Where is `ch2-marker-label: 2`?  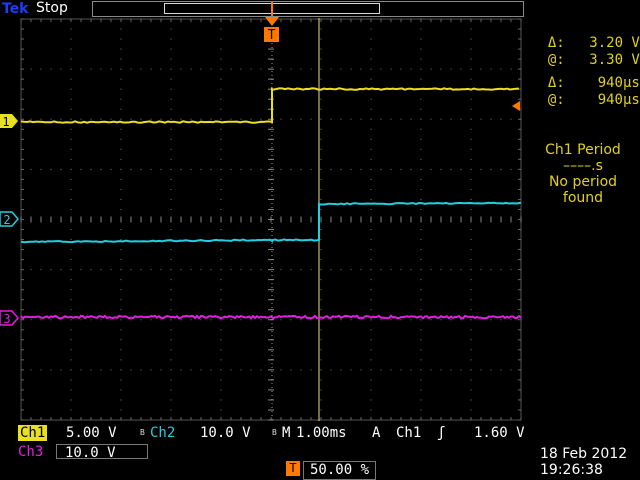 ch2-marker-label: 2 is located at coordinates (6, 220).